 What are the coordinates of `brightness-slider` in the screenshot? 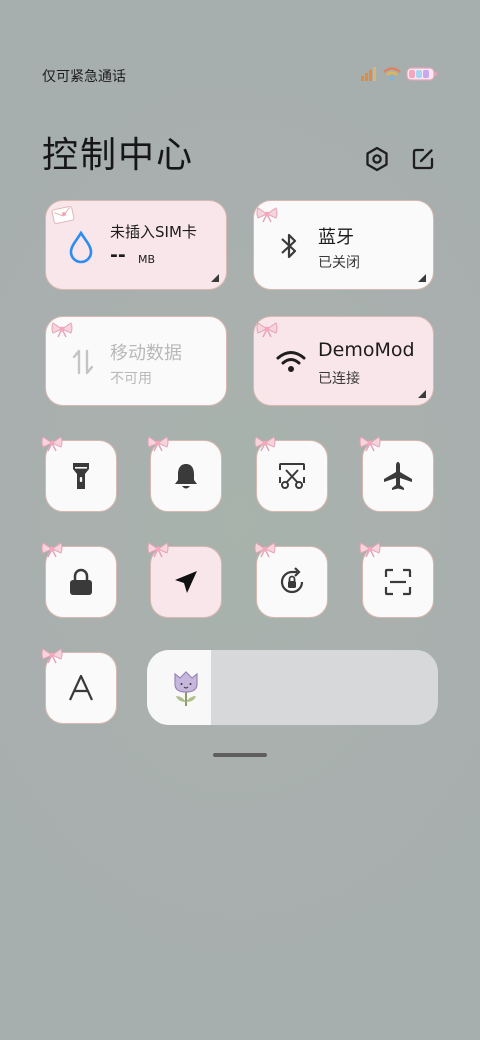 It's located at (292, 687).